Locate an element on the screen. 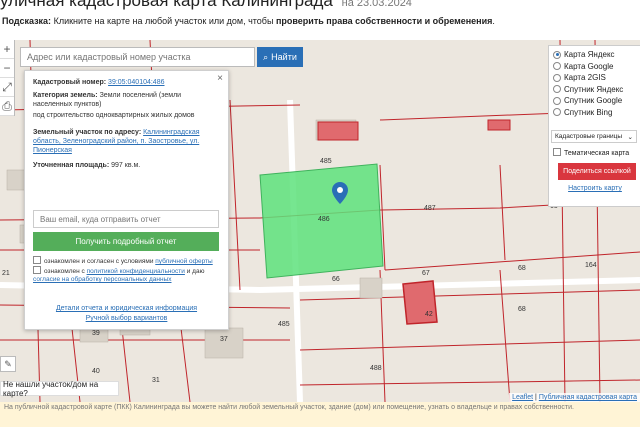  setup-map-row: Настроить карту is located at coordinates (594, 188).